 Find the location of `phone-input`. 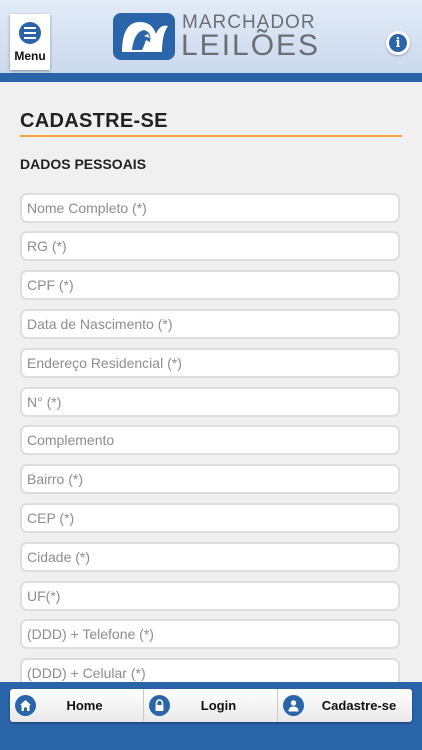

phone-input is located at coordinates (210, 634).